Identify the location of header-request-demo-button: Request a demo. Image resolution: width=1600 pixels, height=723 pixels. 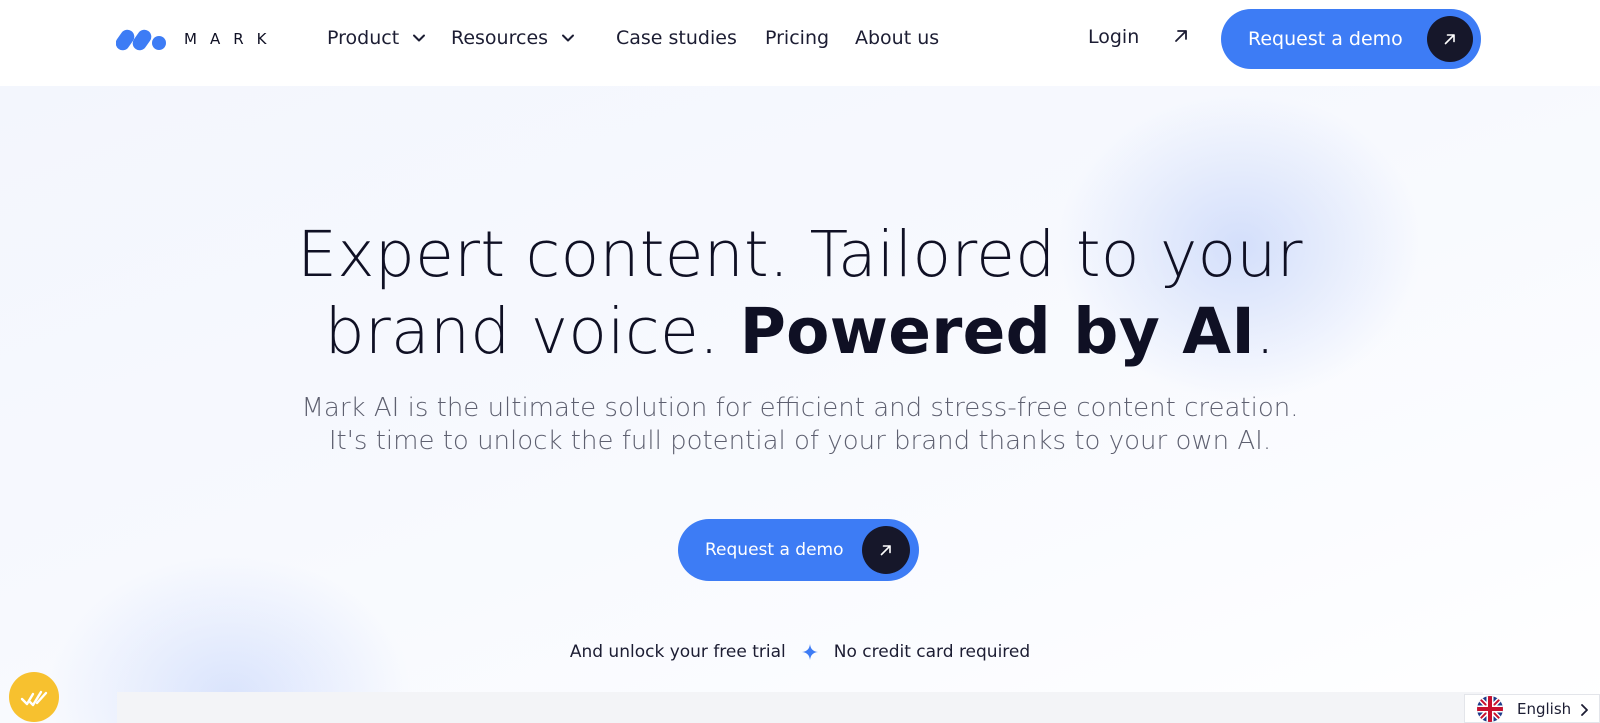
(1351, 39).